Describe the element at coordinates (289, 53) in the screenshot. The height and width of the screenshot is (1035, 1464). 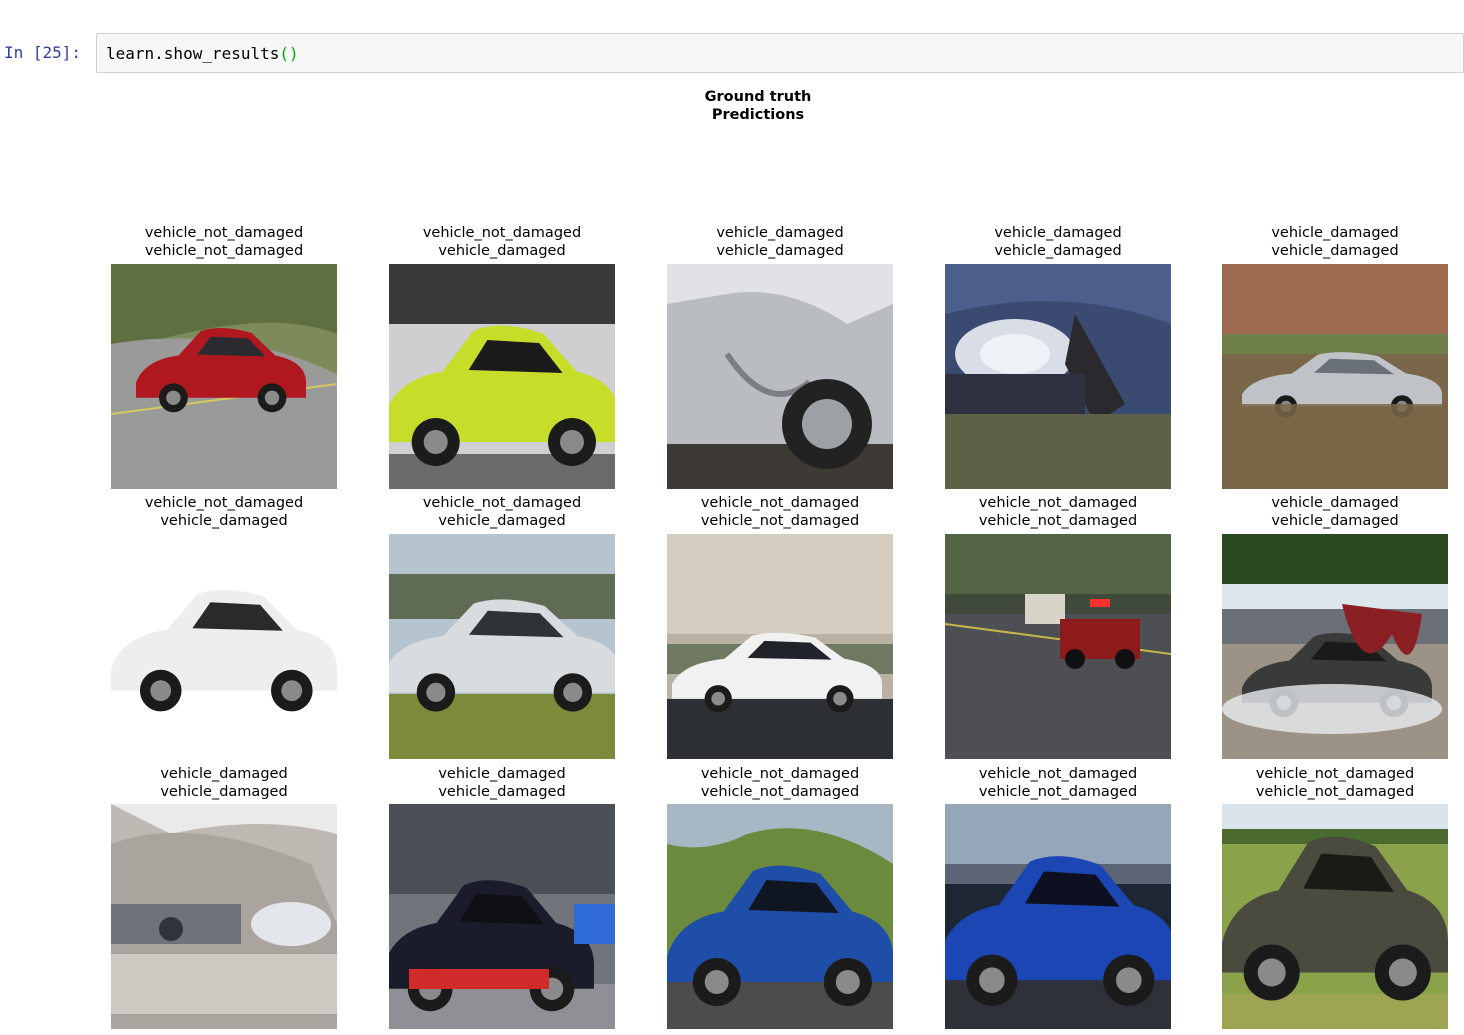
I see `code-parens: ()` at that location.